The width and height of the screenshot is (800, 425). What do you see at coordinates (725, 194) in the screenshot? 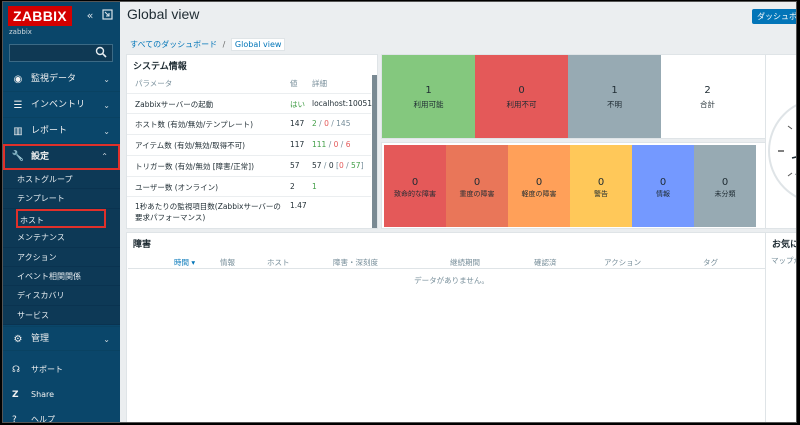
I see `label: 未分類` at bounding box center [725, 194].